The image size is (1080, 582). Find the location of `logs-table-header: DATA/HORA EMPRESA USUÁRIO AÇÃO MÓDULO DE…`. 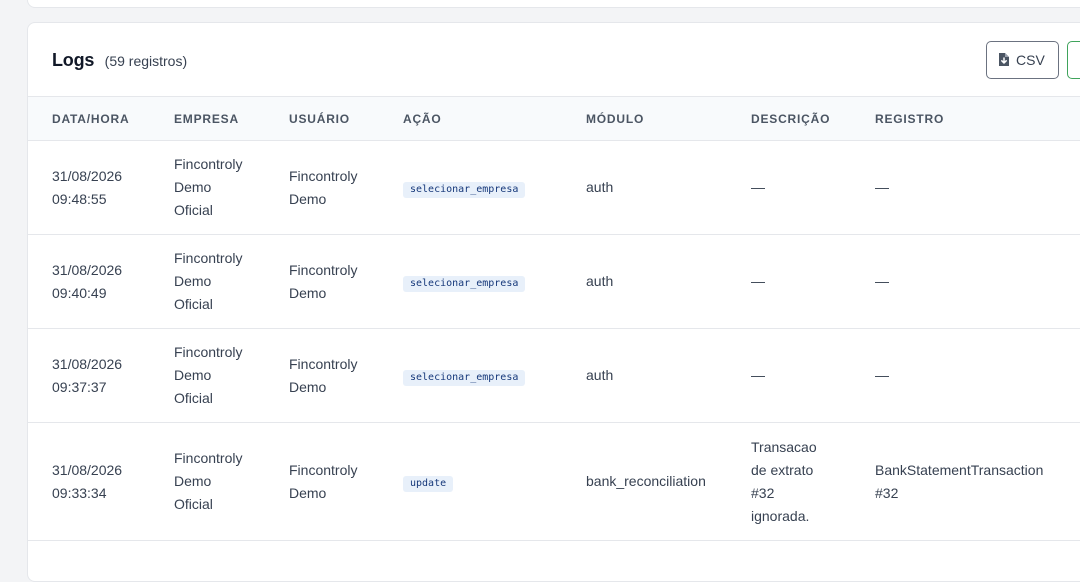

logs-table-header: DATA/HORA EMPRESA USUÁRIO AÇÃO MÓDULO DE… is located at coordinates (554, 118).